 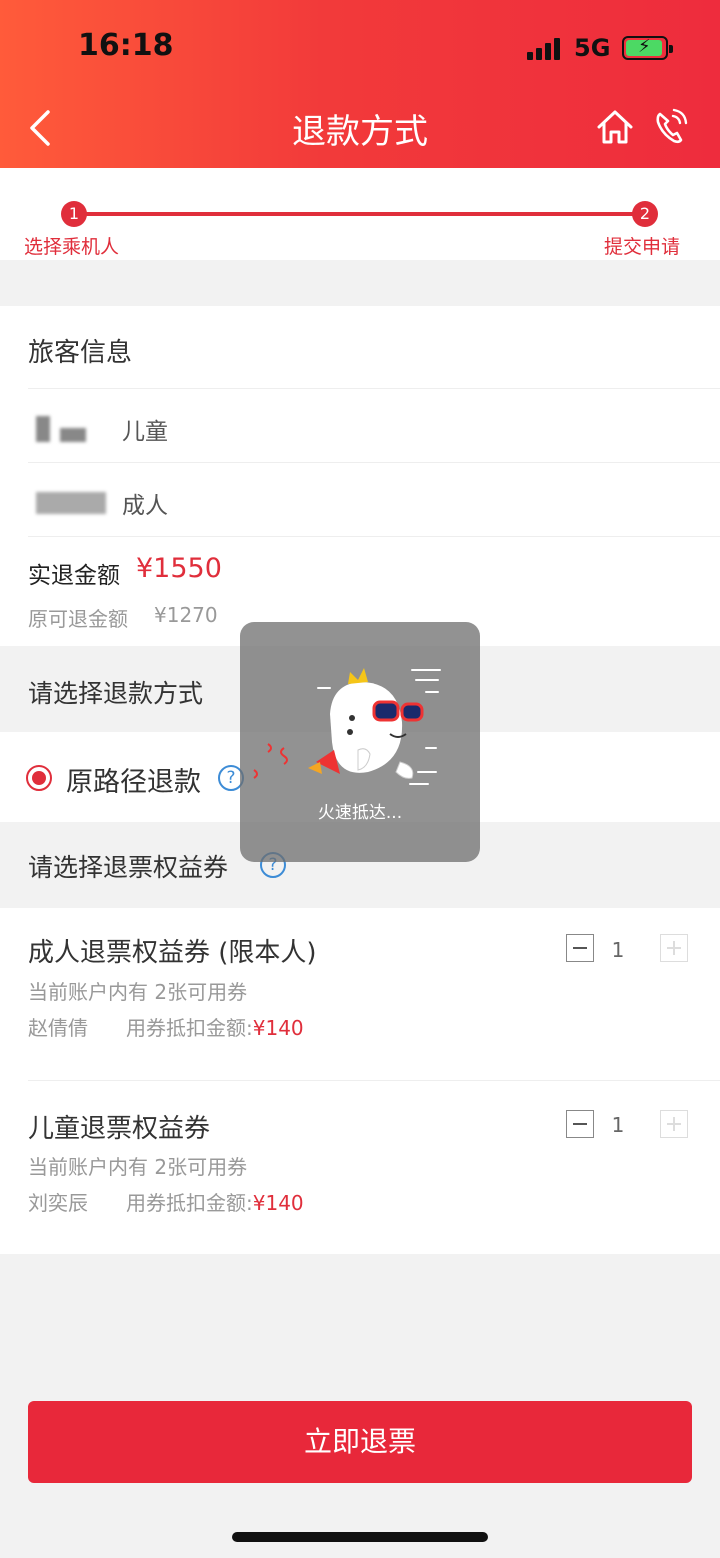 What do you see at coordinates (360, 1442) in the screenshot?
I see `refund-submit-button: 立即退票` at bounding box center [360, 1442].